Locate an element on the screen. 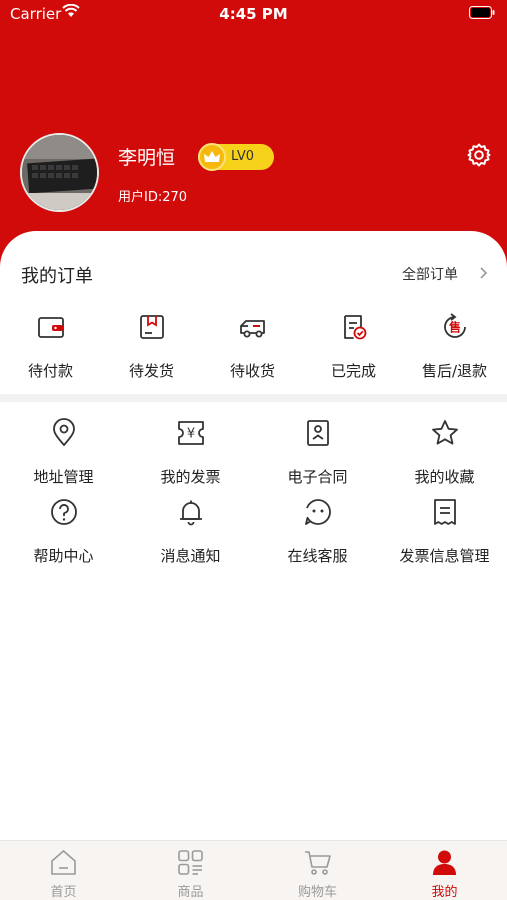  tab-mine: 我的 is located at coordinates (444, 870).